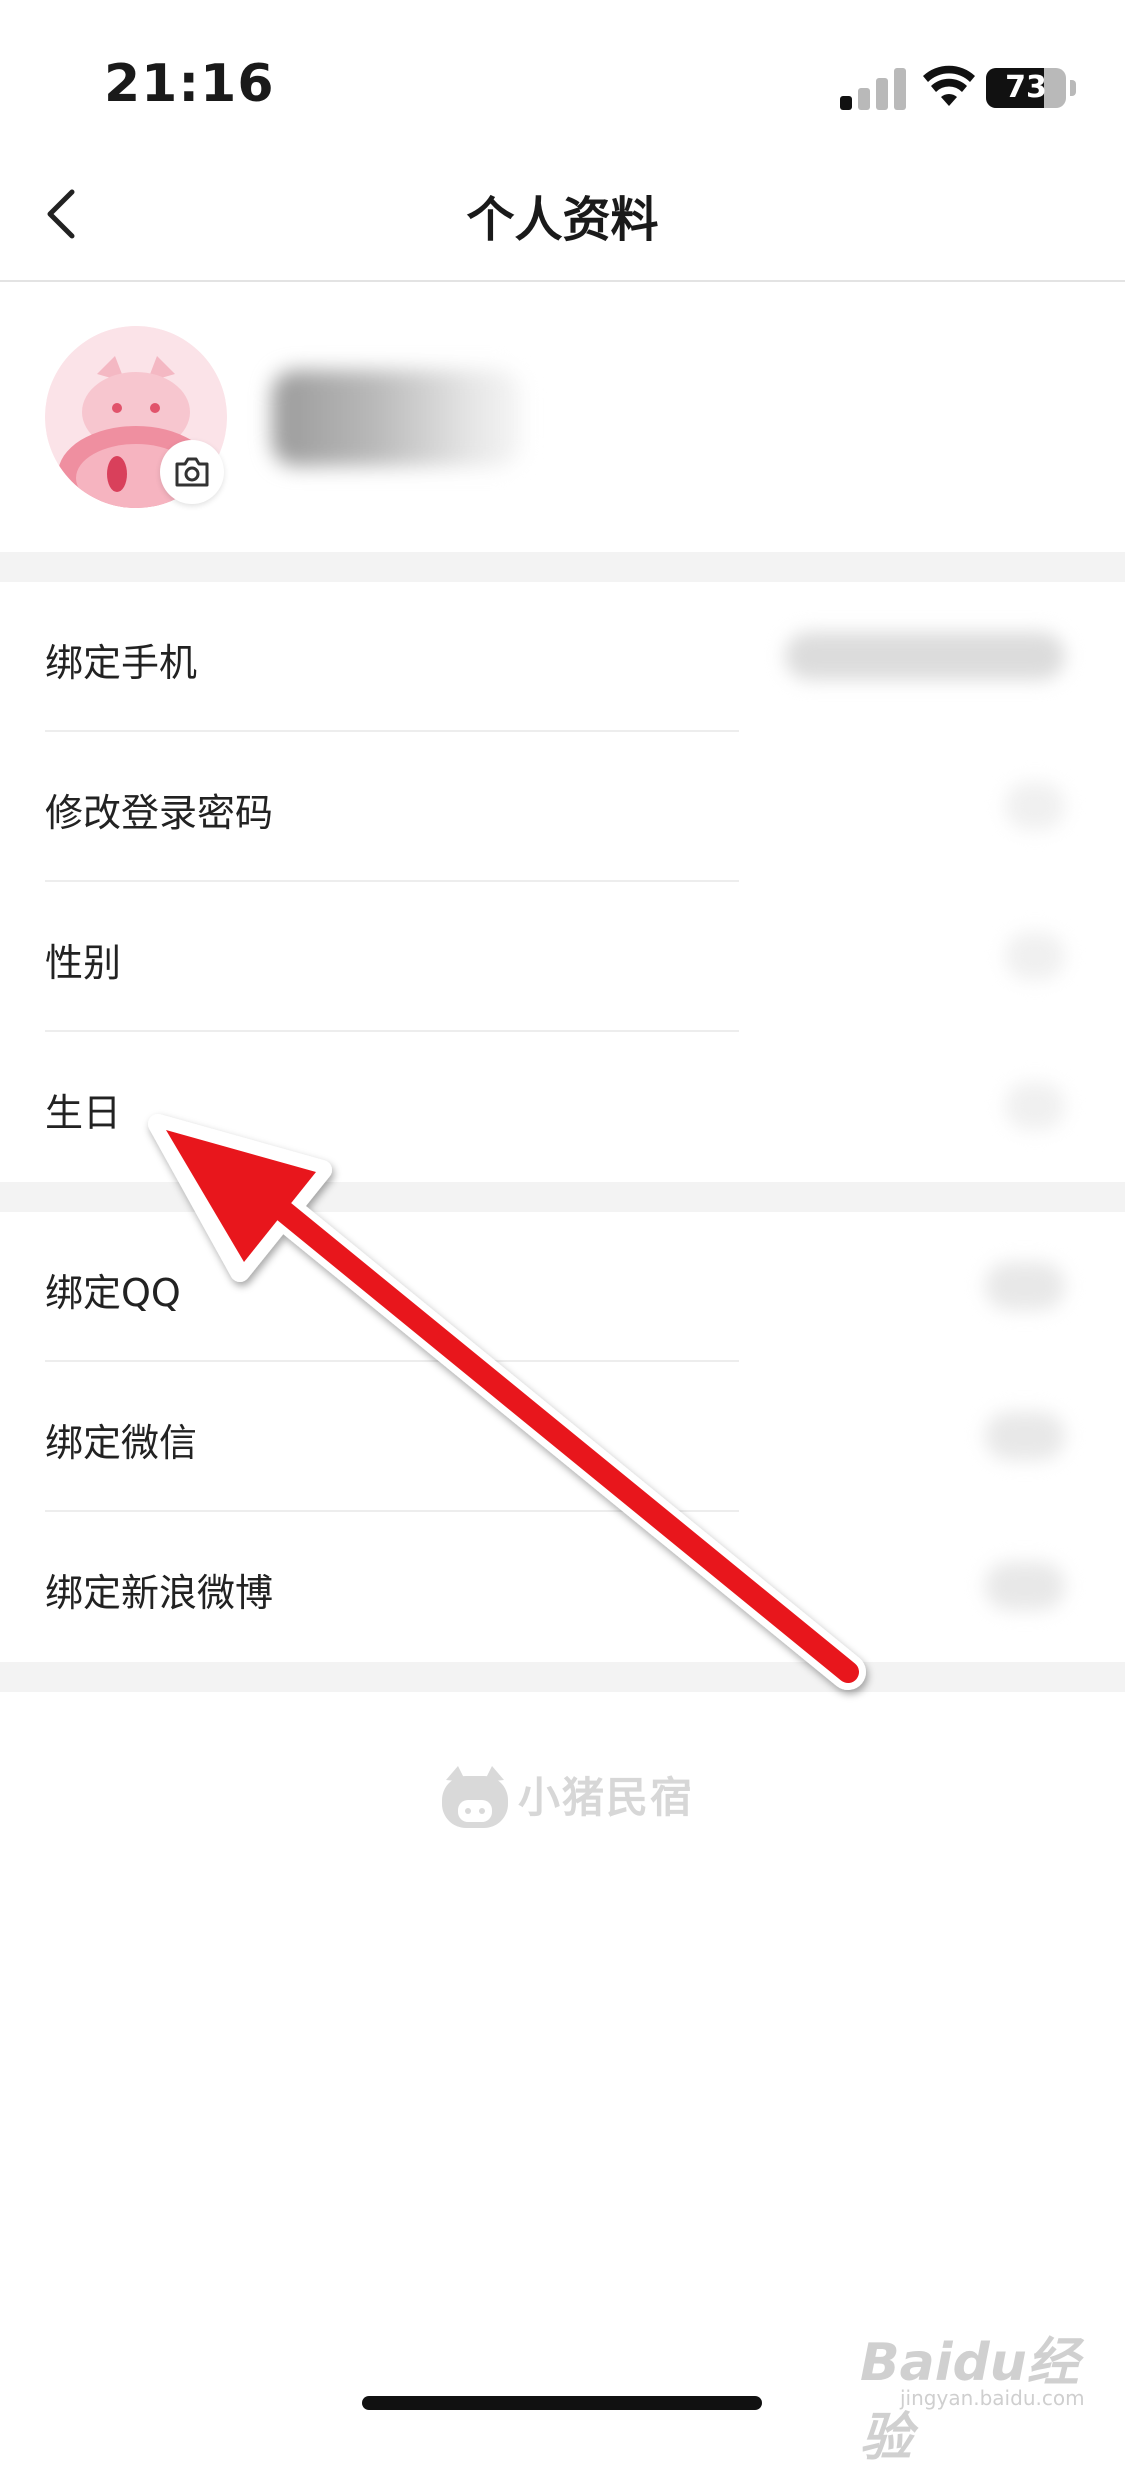 The image size is (1125, 2470). I want to click on bind-weibo-row: 绑定新浪微博, so click(562, 1587).